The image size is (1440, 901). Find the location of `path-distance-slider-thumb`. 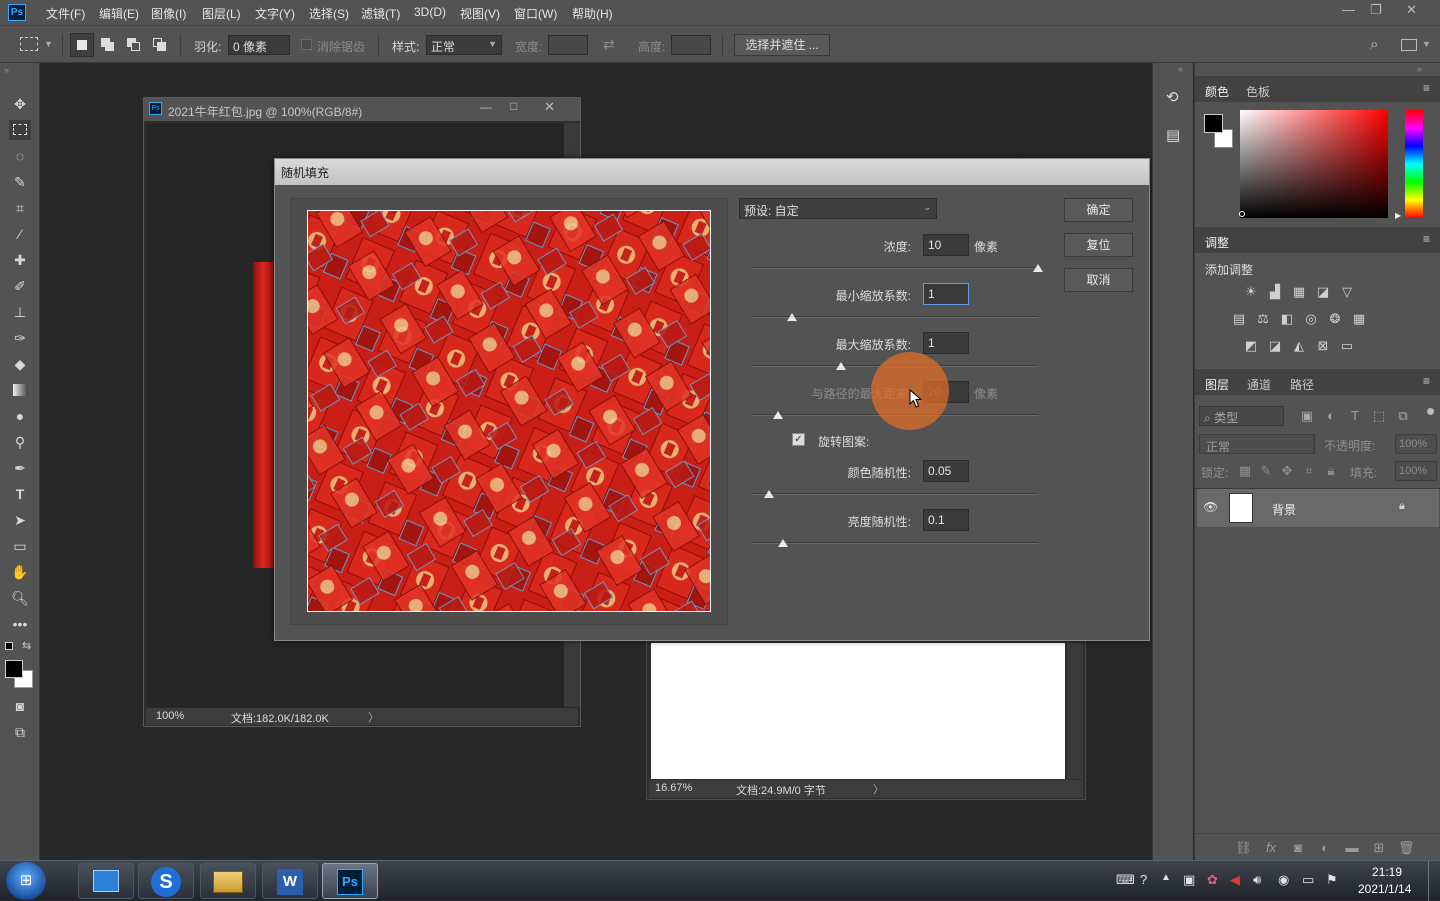

path-distance-slider-thumb is located at coordinates (777, 415).